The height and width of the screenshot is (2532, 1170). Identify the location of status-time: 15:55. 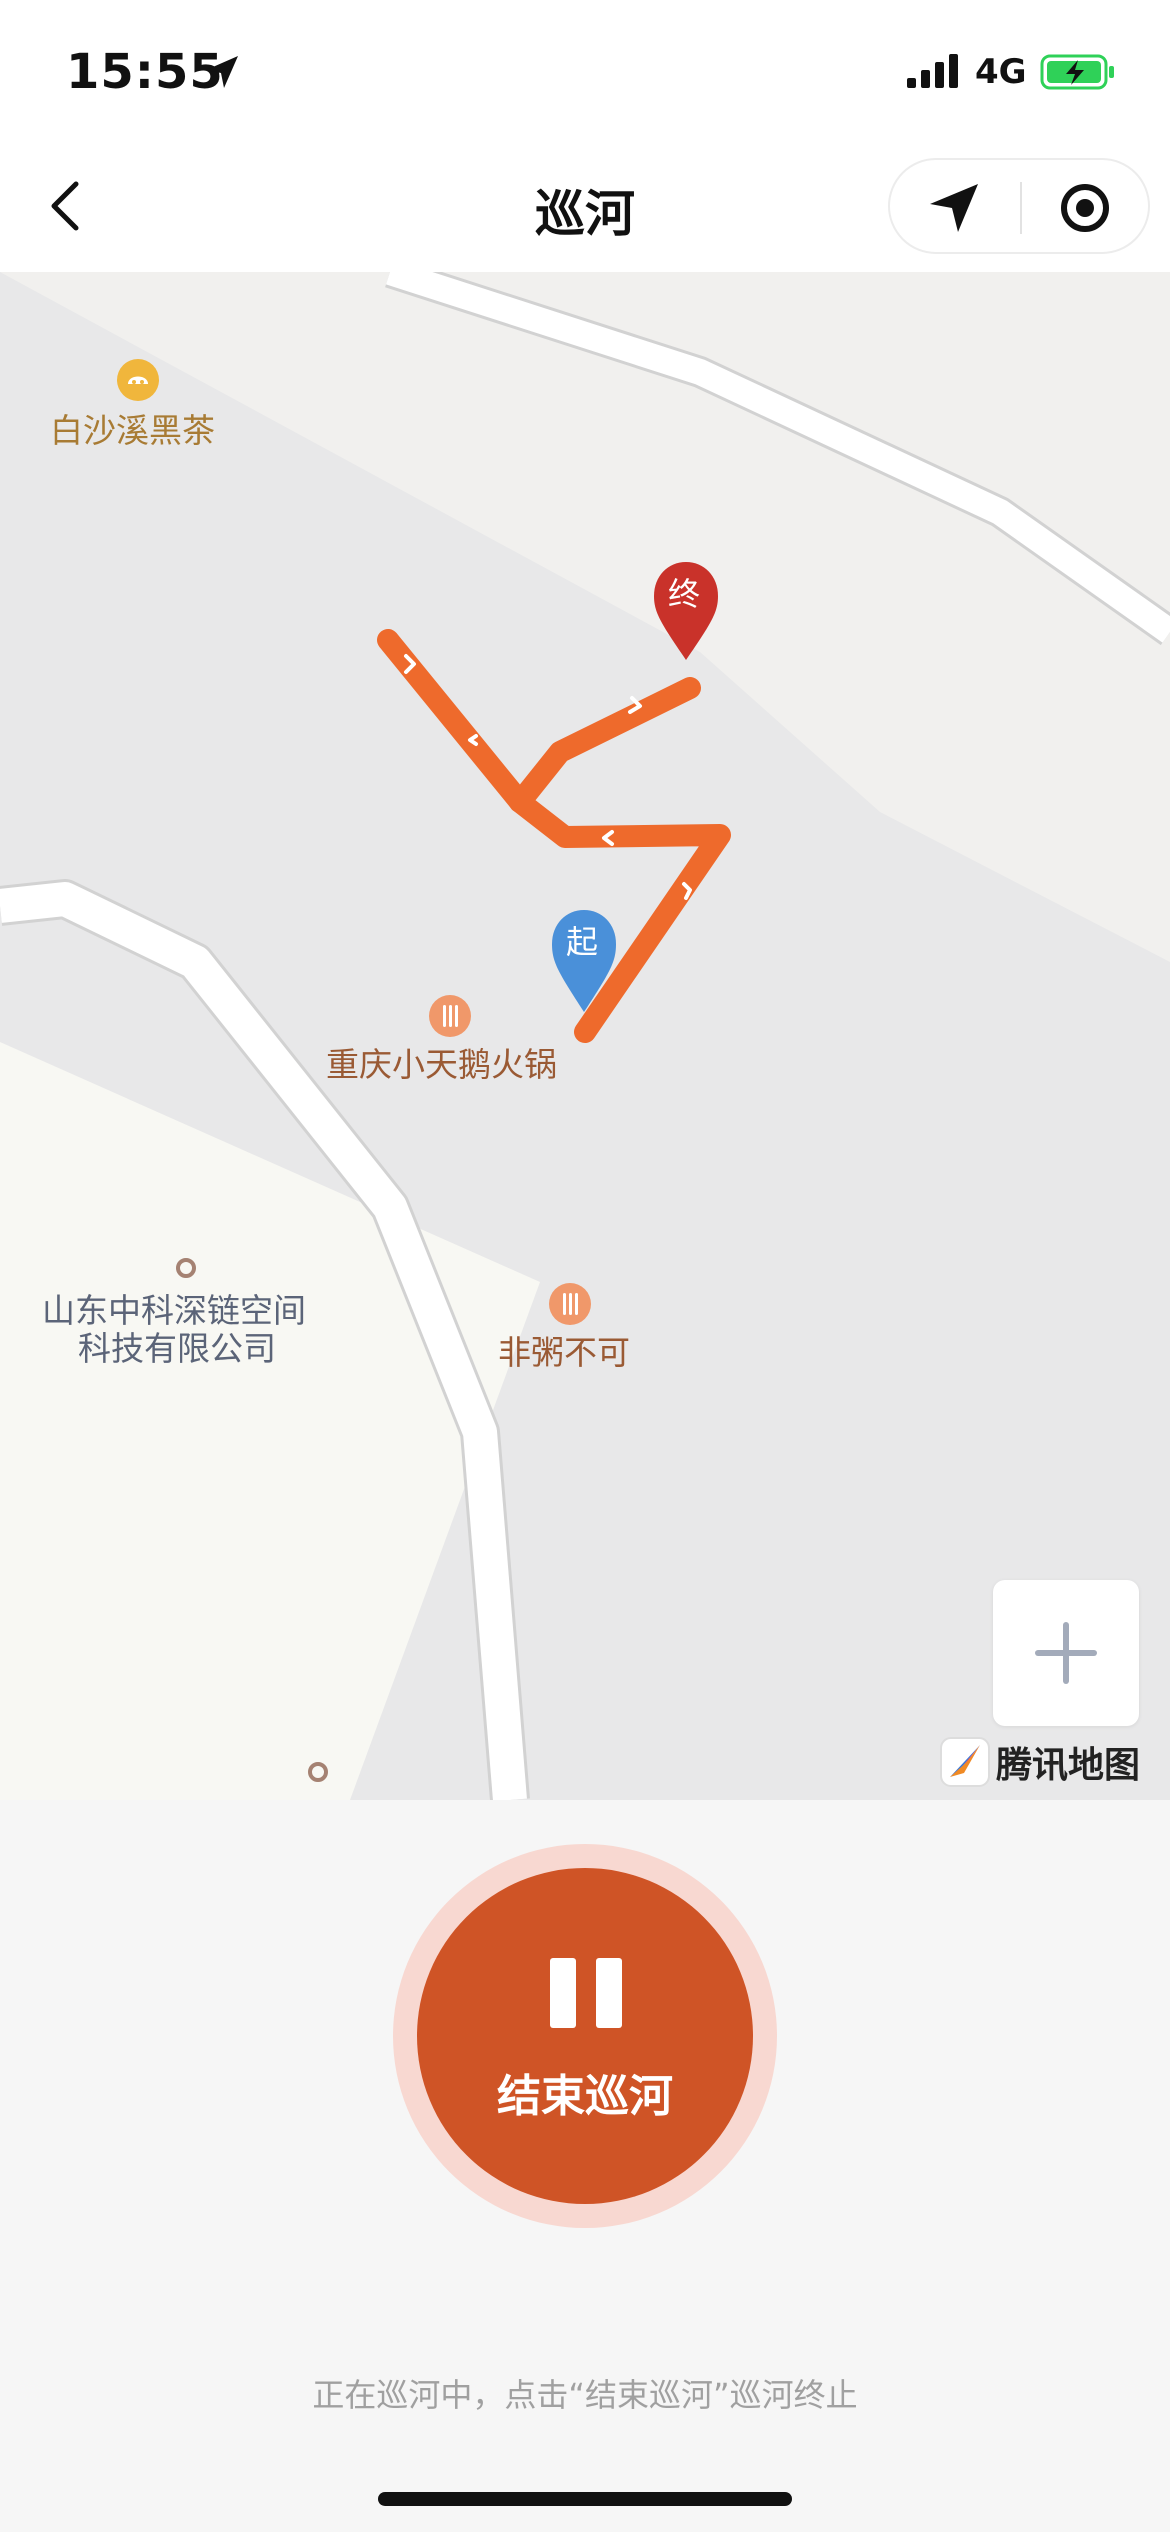
(145, 72).